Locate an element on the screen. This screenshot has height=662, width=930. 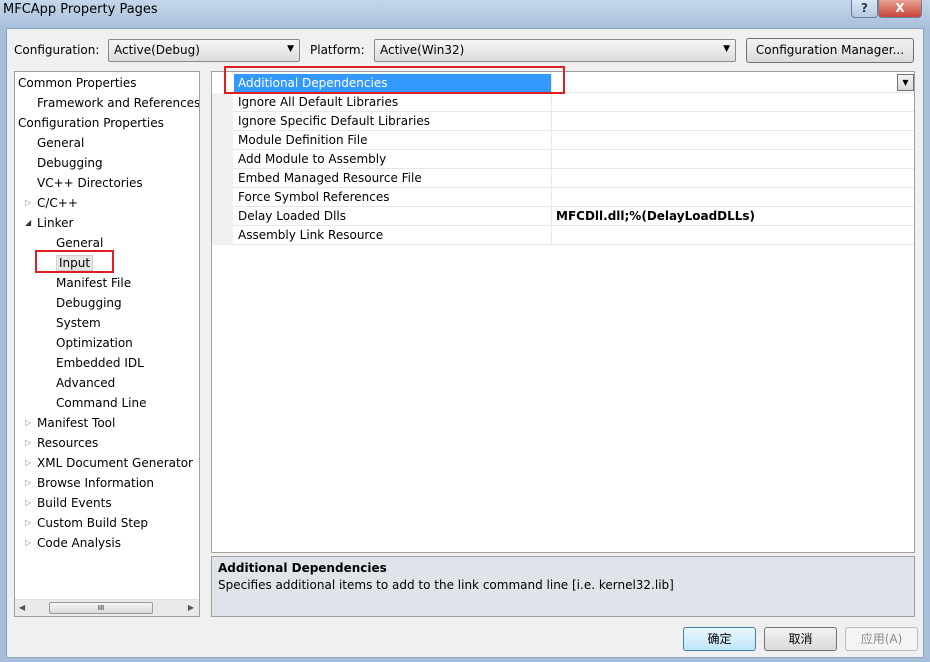
tree-item: Framework and References is located at coordinates (118, 103).